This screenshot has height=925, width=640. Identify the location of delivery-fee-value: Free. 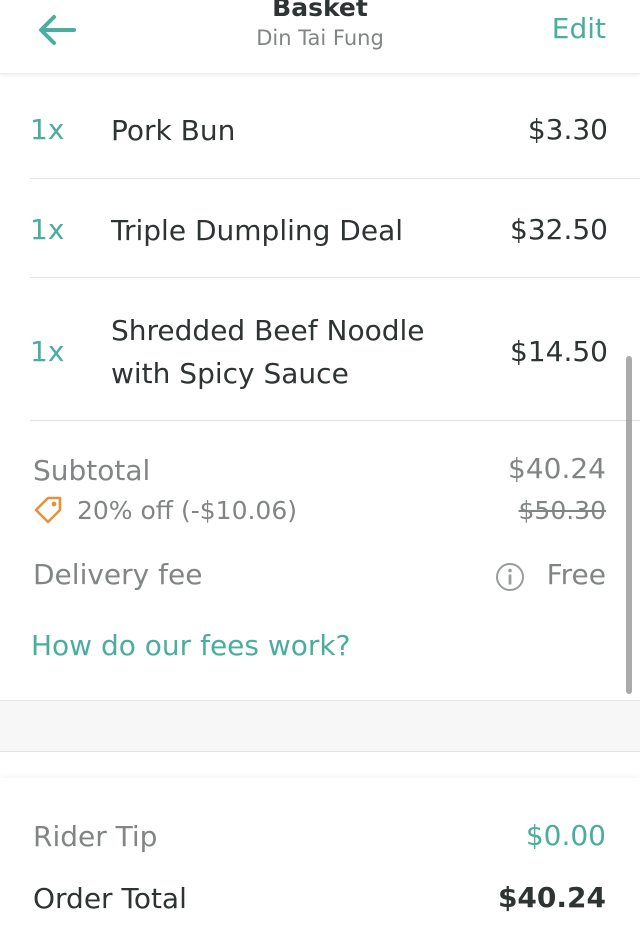
(576, 574).